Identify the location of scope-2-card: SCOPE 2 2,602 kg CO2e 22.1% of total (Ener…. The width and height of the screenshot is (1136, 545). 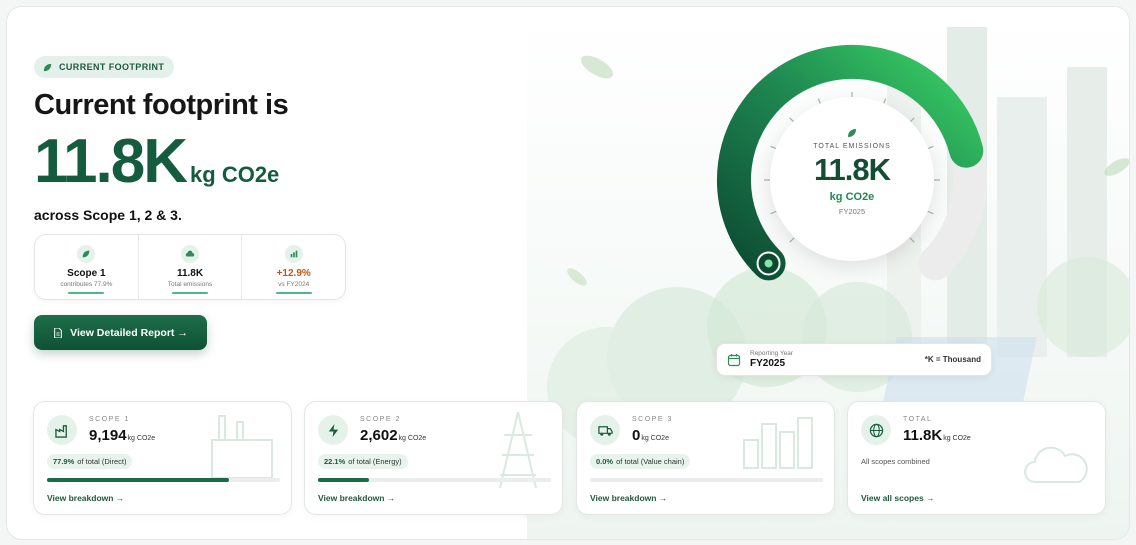
(433, 458).